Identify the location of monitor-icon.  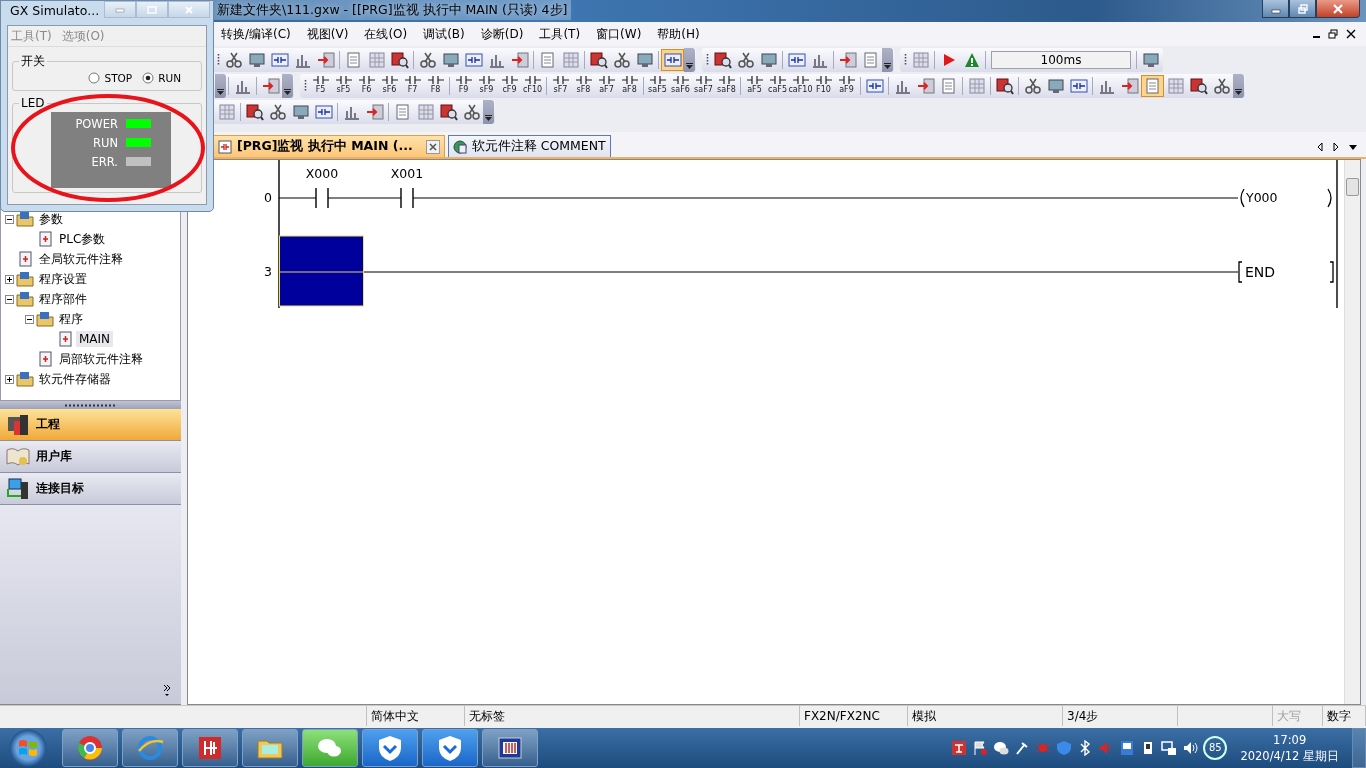
(450, 60).